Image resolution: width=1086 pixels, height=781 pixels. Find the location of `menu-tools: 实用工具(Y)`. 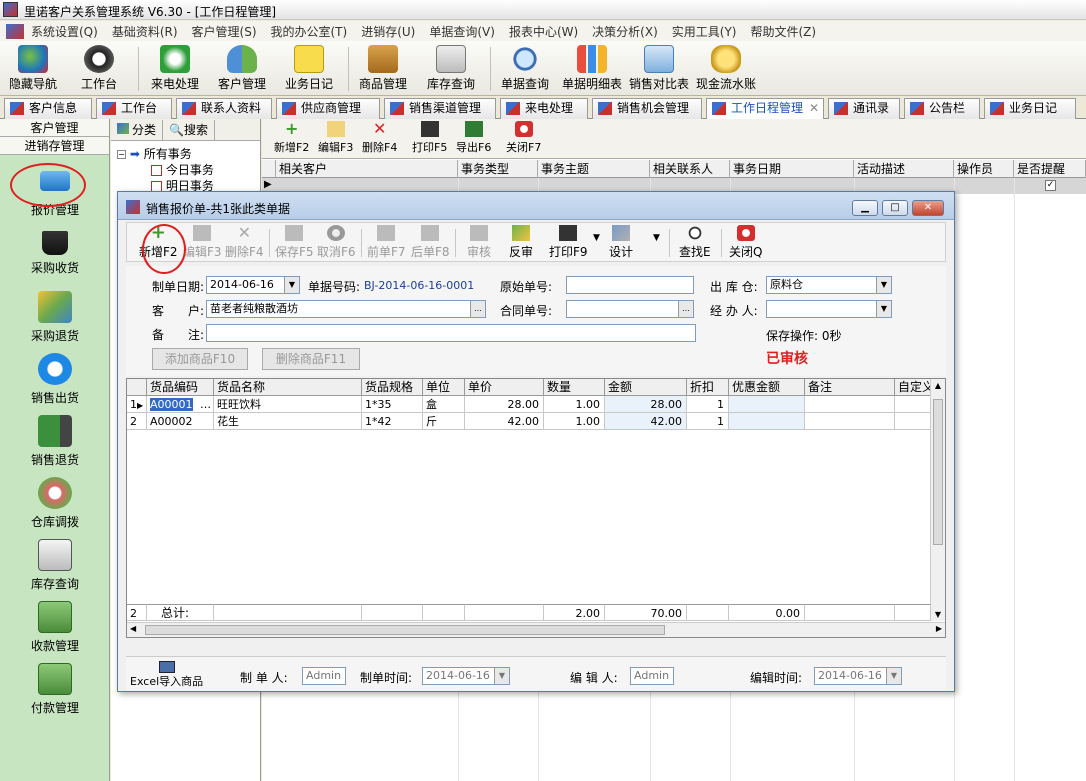

menu-tools: 实用工具(Y) is located at coordinates (704, 31).